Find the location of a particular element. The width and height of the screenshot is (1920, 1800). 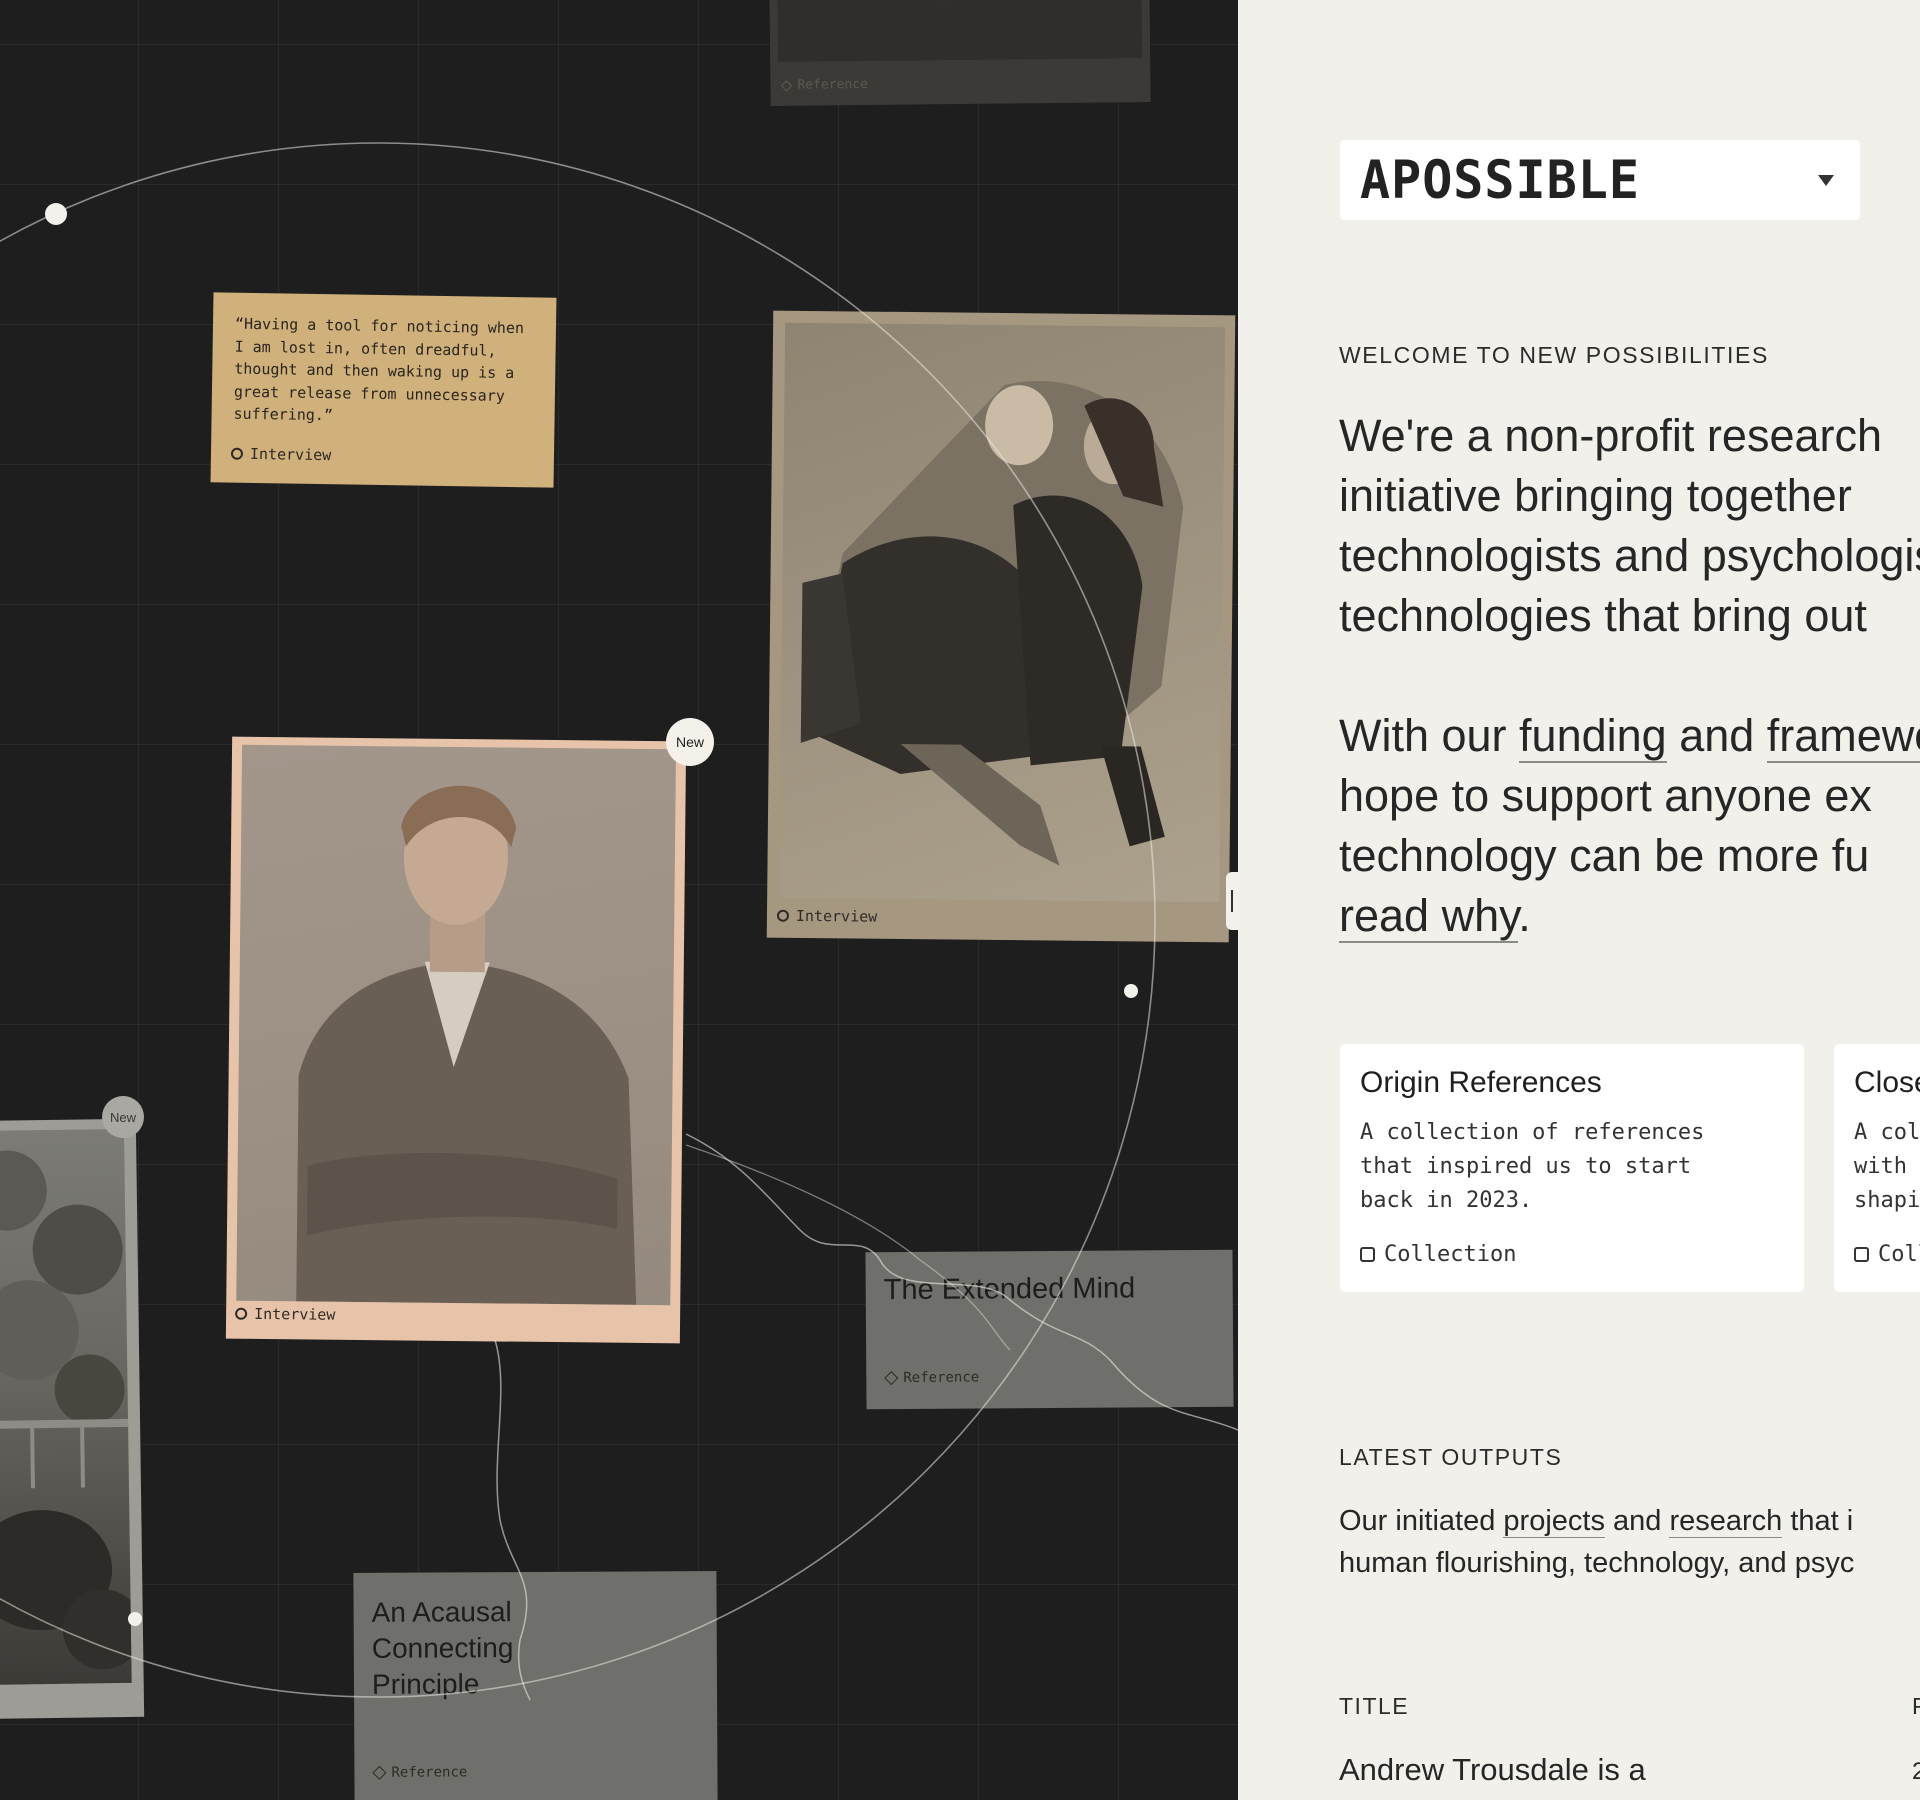

quote-tag: Interview is located at coordinates (280, 454).